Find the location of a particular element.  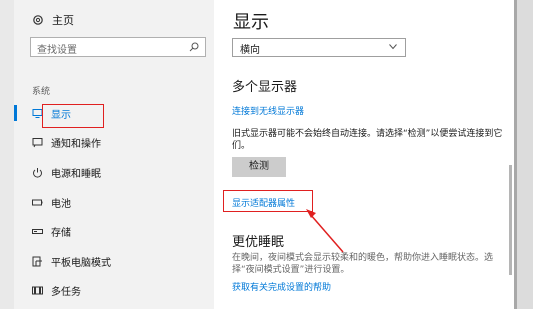

orientation-dropdown: 横向 is located at coordinates (319, 47).